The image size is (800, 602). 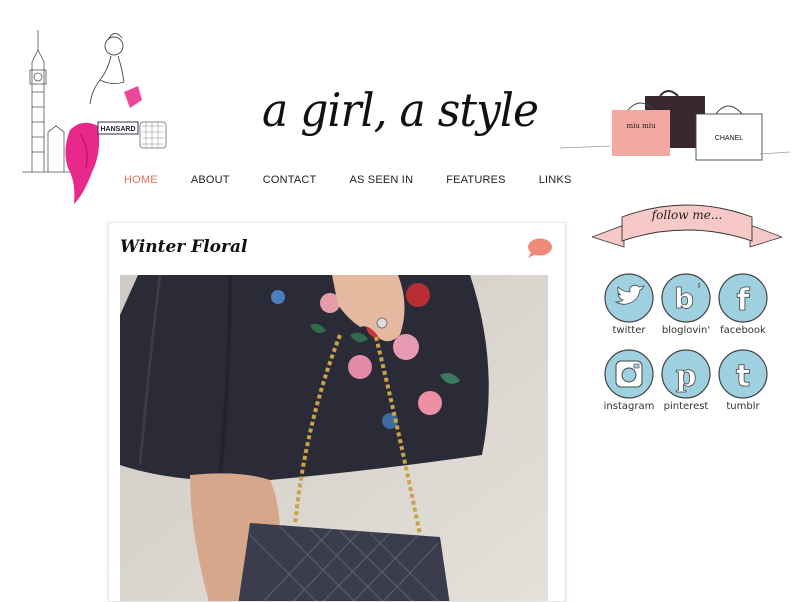 I want to click on social-pinterest: p pinterest, so click(x=686, y=380).